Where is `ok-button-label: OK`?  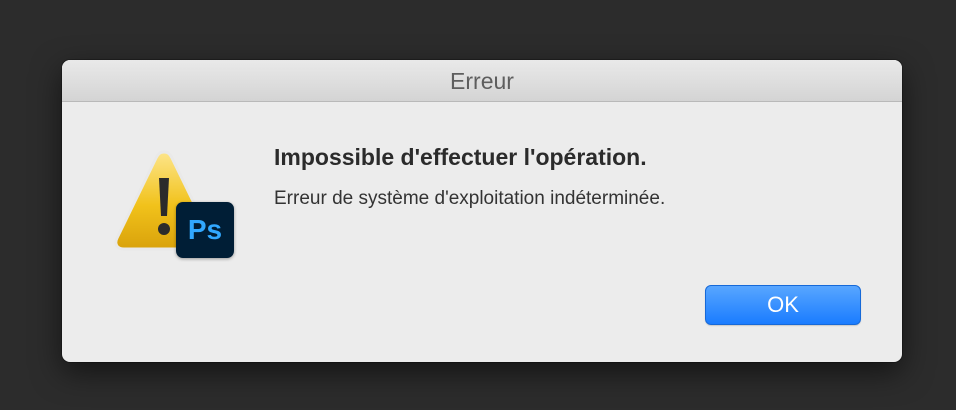
ok-button-label: OK is located at coordinates (783, 304).